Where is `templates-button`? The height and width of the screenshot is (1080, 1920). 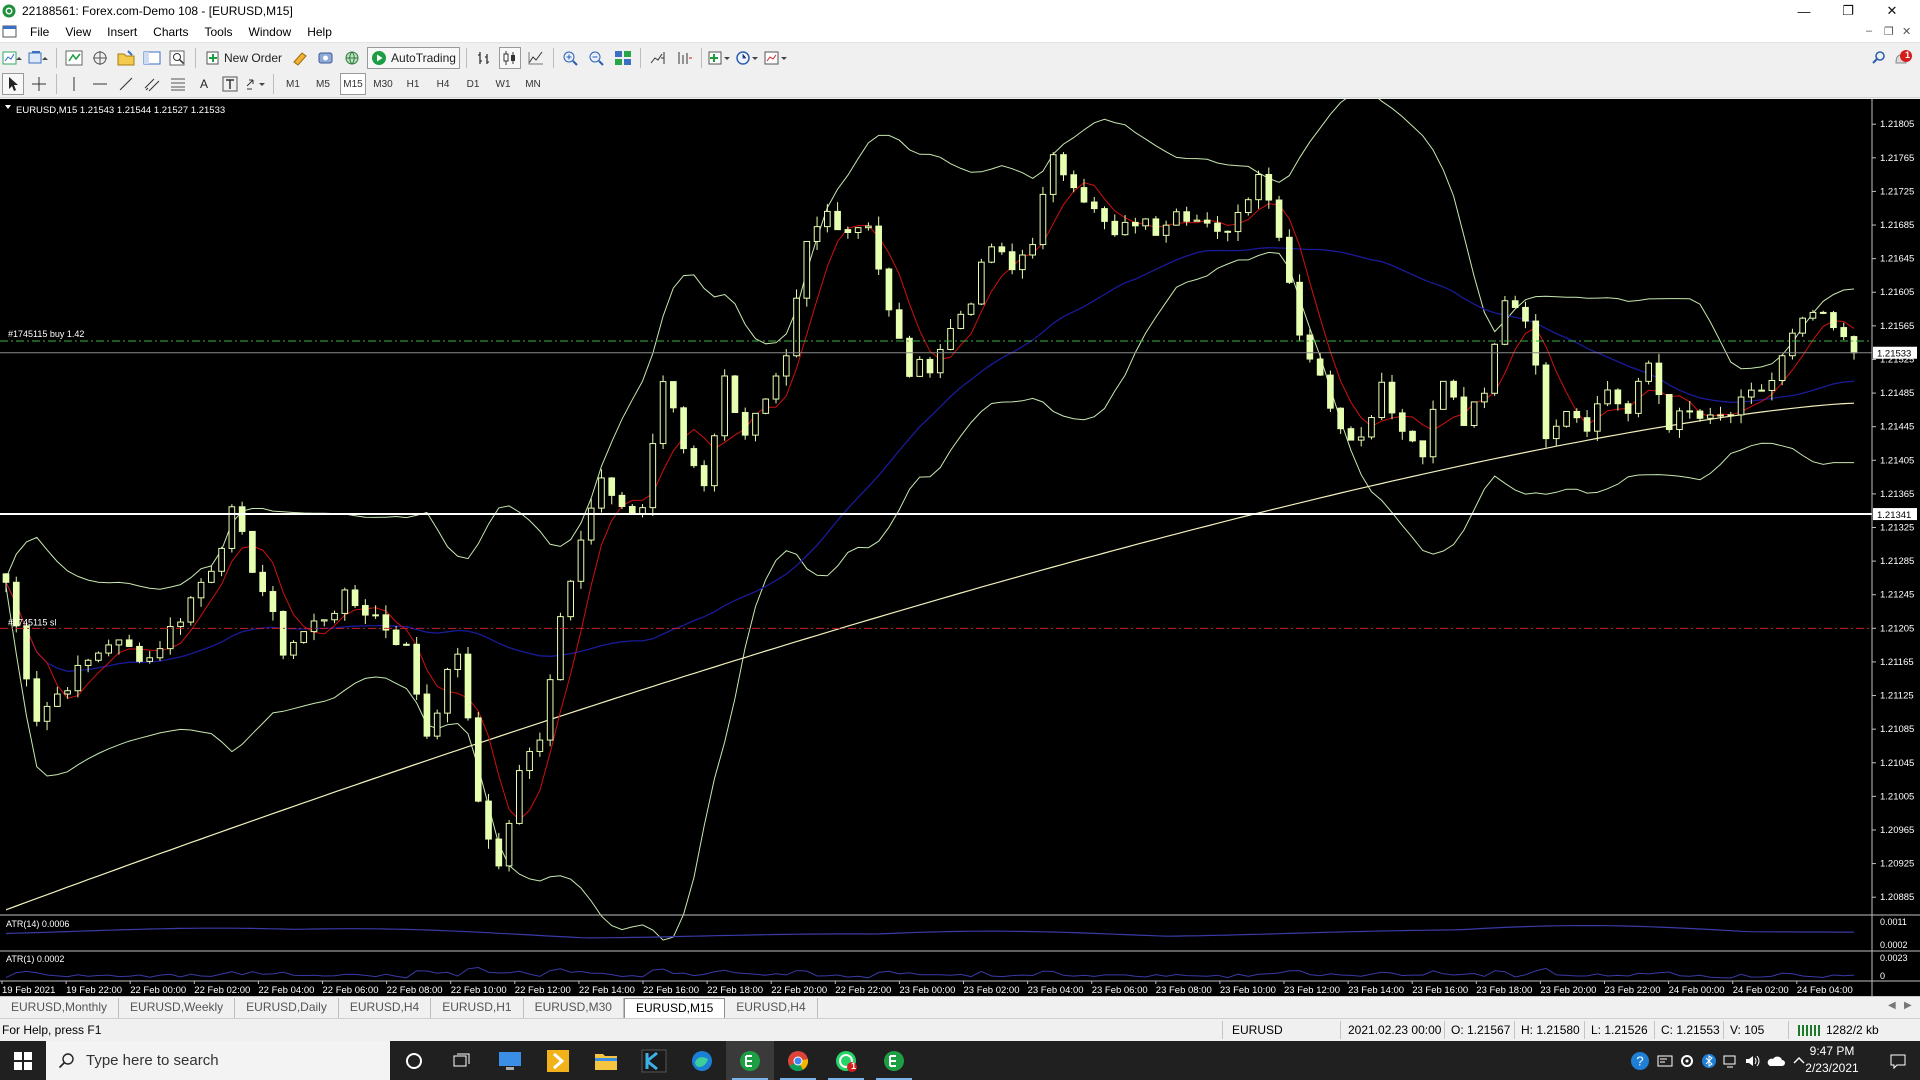 templates-button is located at coordinates (776, 58).